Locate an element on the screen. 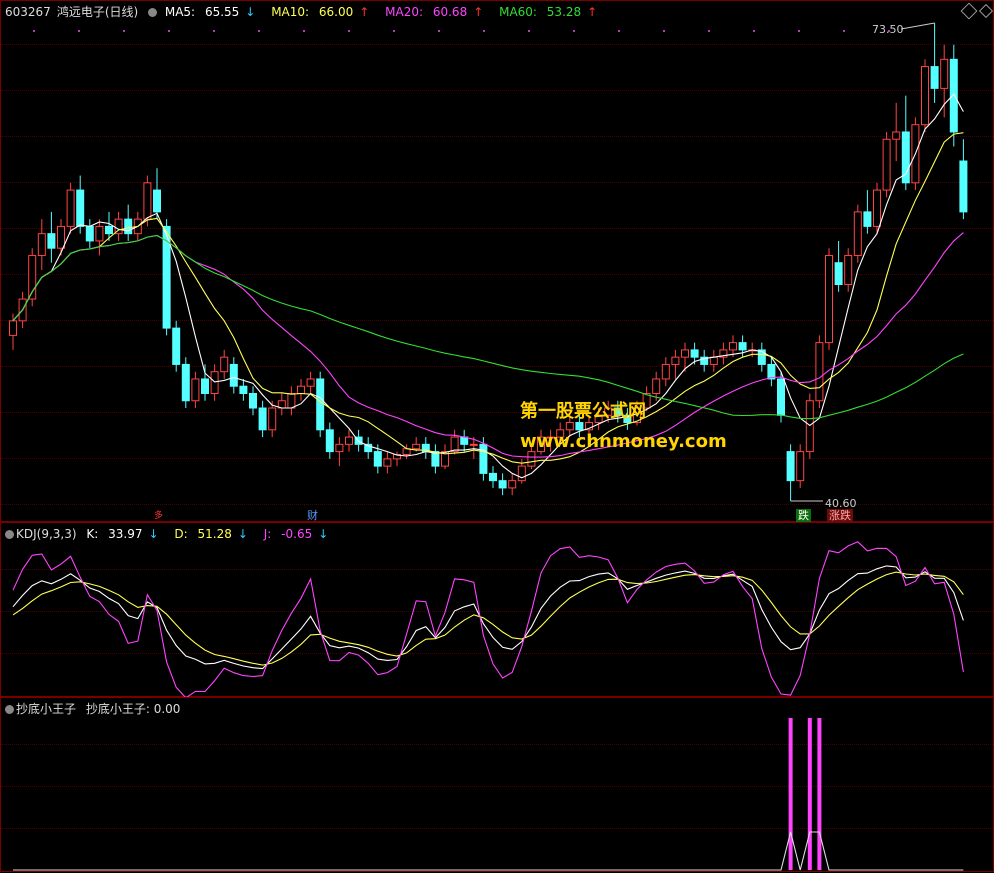  cdx-header: 抄底小王子 抄底小王子: 0.00 is located at coordinates (95, 709).